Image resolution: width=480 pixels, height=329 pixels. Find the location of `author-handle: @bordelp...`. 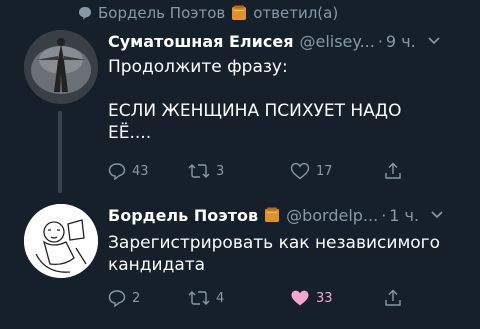

author-handle: @bordelp... is located at coordinates (332, 215).